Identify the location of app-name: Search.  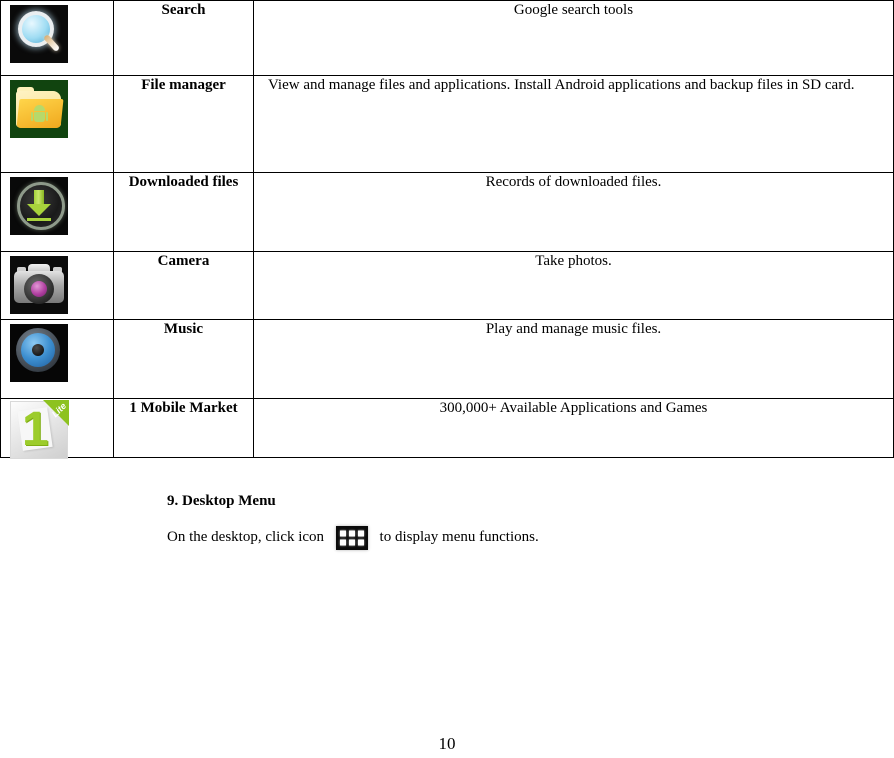
(183, 38).